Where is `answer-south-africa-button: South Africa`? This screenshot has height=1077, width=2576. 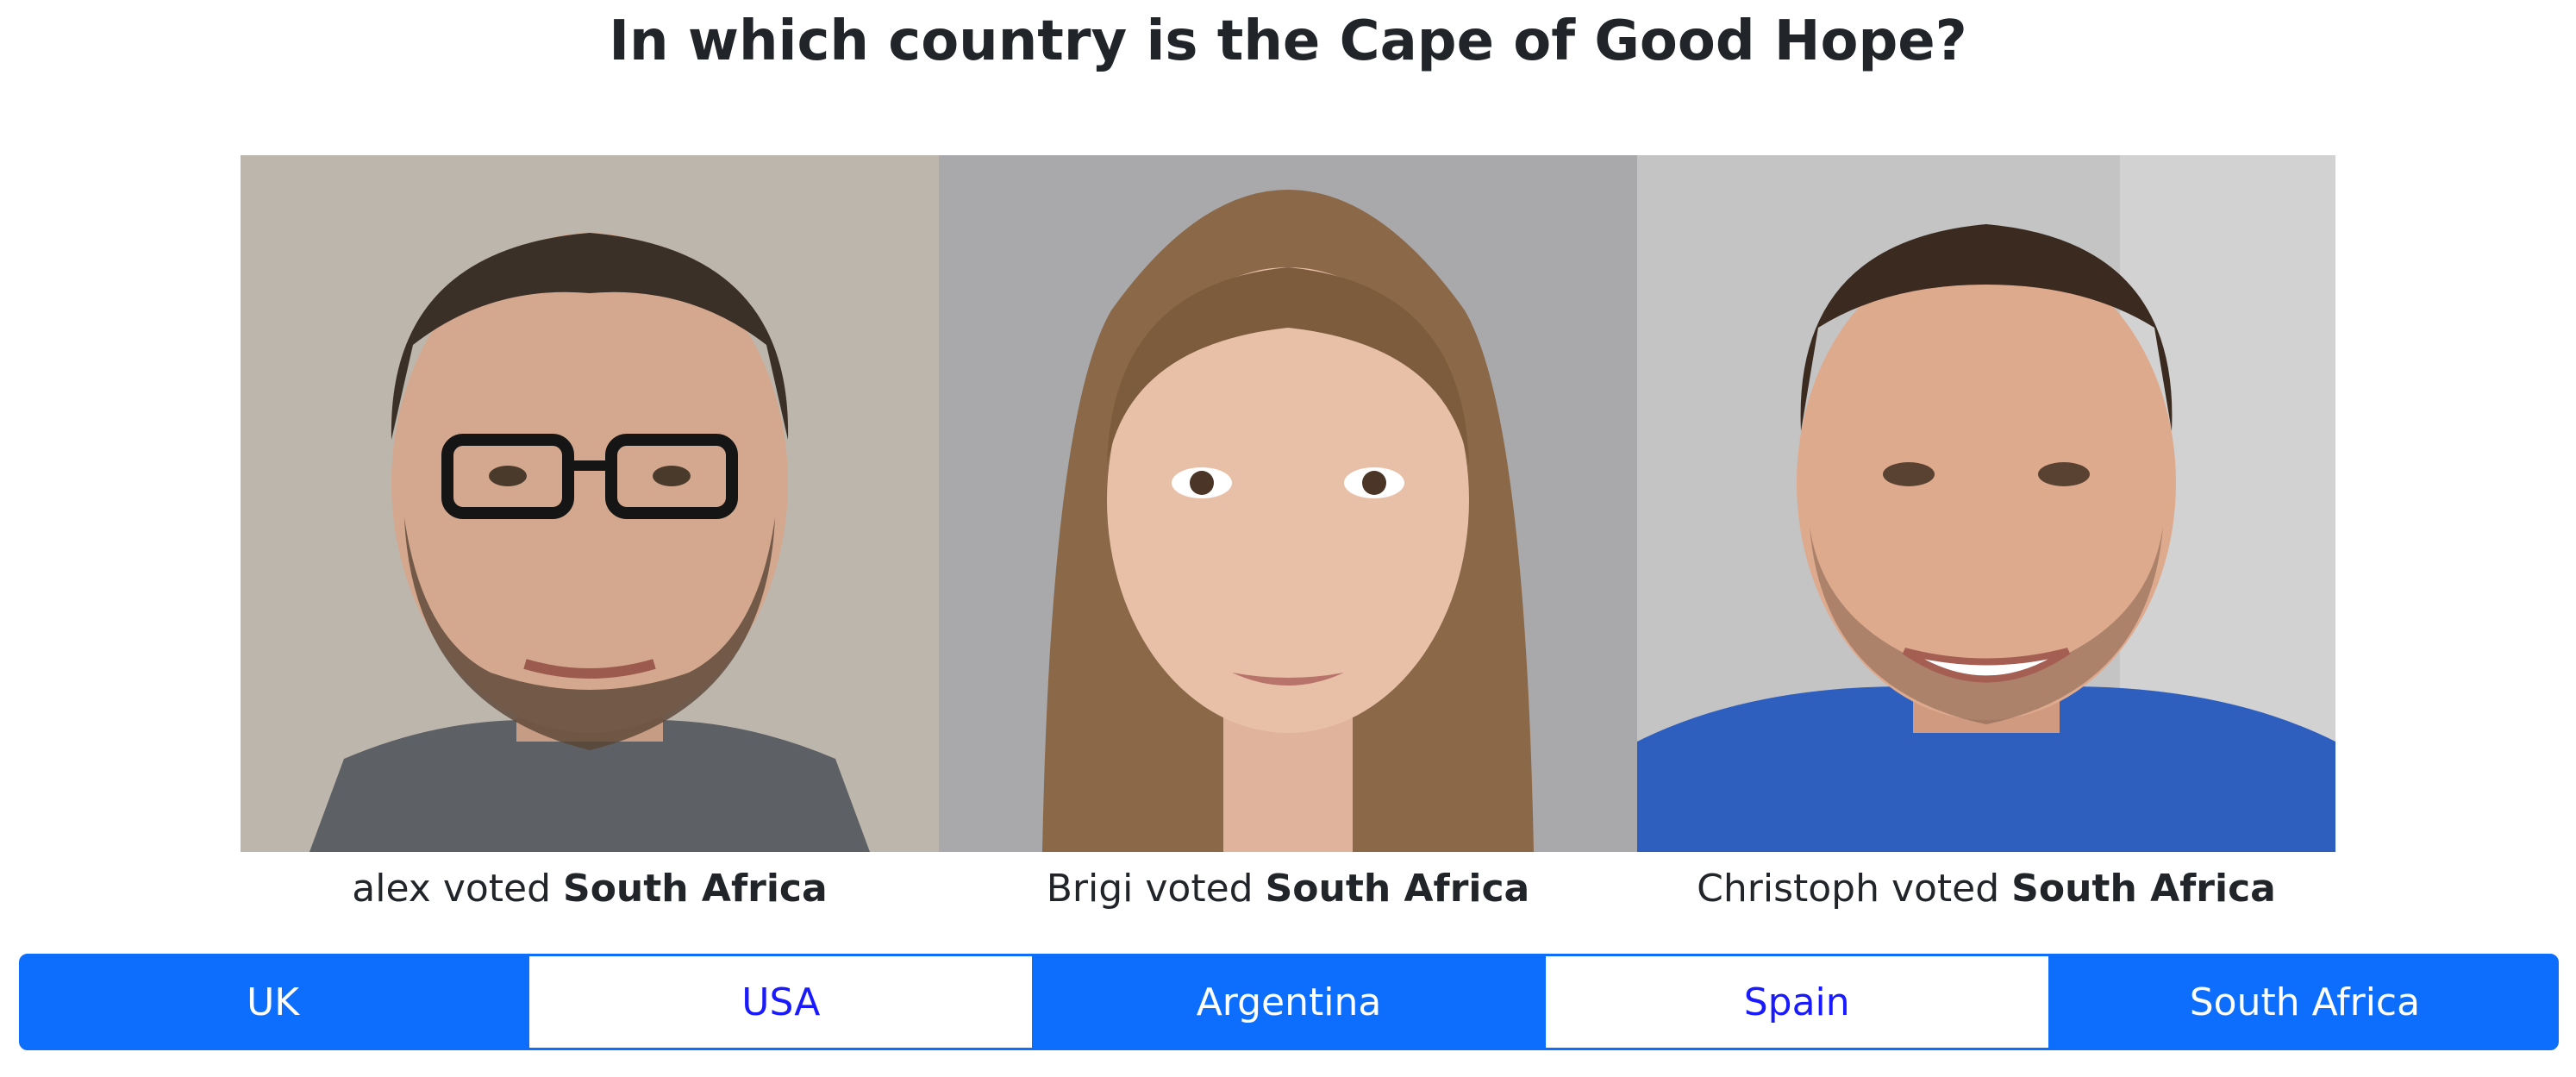 answer-south-africa-button: South Africa is located at coordinates (2305, 1002).